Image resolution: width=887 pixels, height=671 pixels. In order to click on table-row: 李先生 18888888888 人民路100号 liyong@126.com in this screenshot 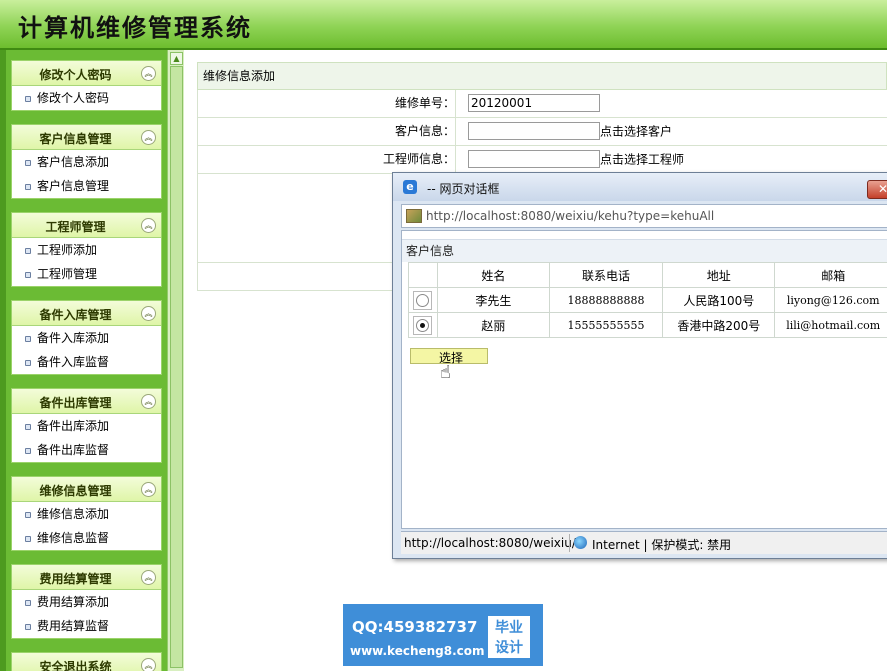, I will do `click(647, 300)`.